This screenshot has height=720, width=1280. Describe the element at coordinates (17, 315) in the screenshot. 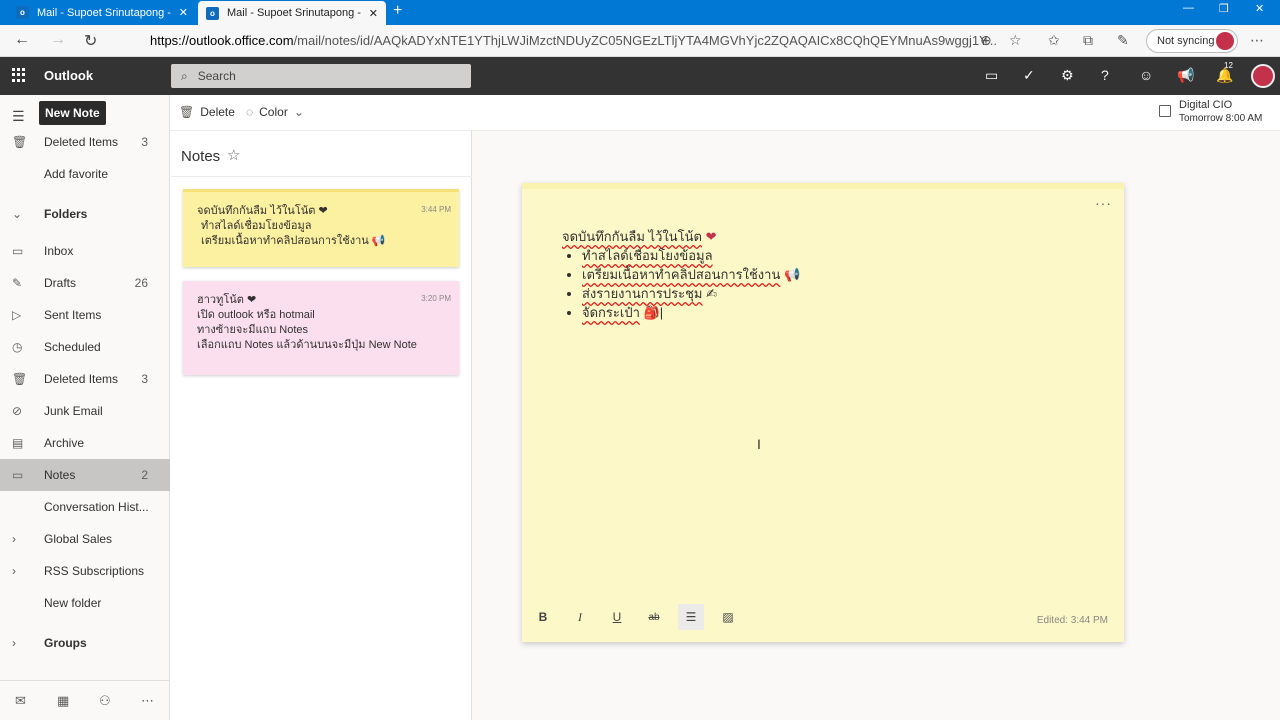

I see `send-icon: ▷` at that location.